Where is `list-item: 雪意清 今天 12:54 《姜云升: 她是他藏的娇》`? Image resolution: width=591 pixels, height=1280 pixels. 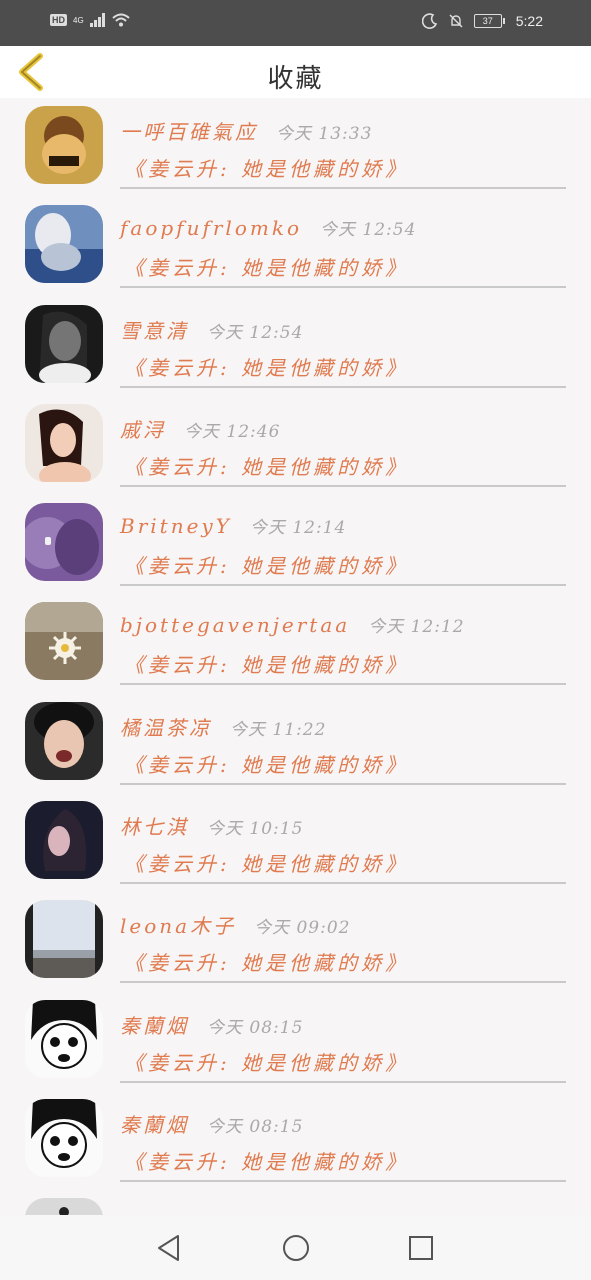 list-item: 雪意清 今天 12:54 《姜云升: 她是他藏的娇》 is located at coordinates (295, 346).